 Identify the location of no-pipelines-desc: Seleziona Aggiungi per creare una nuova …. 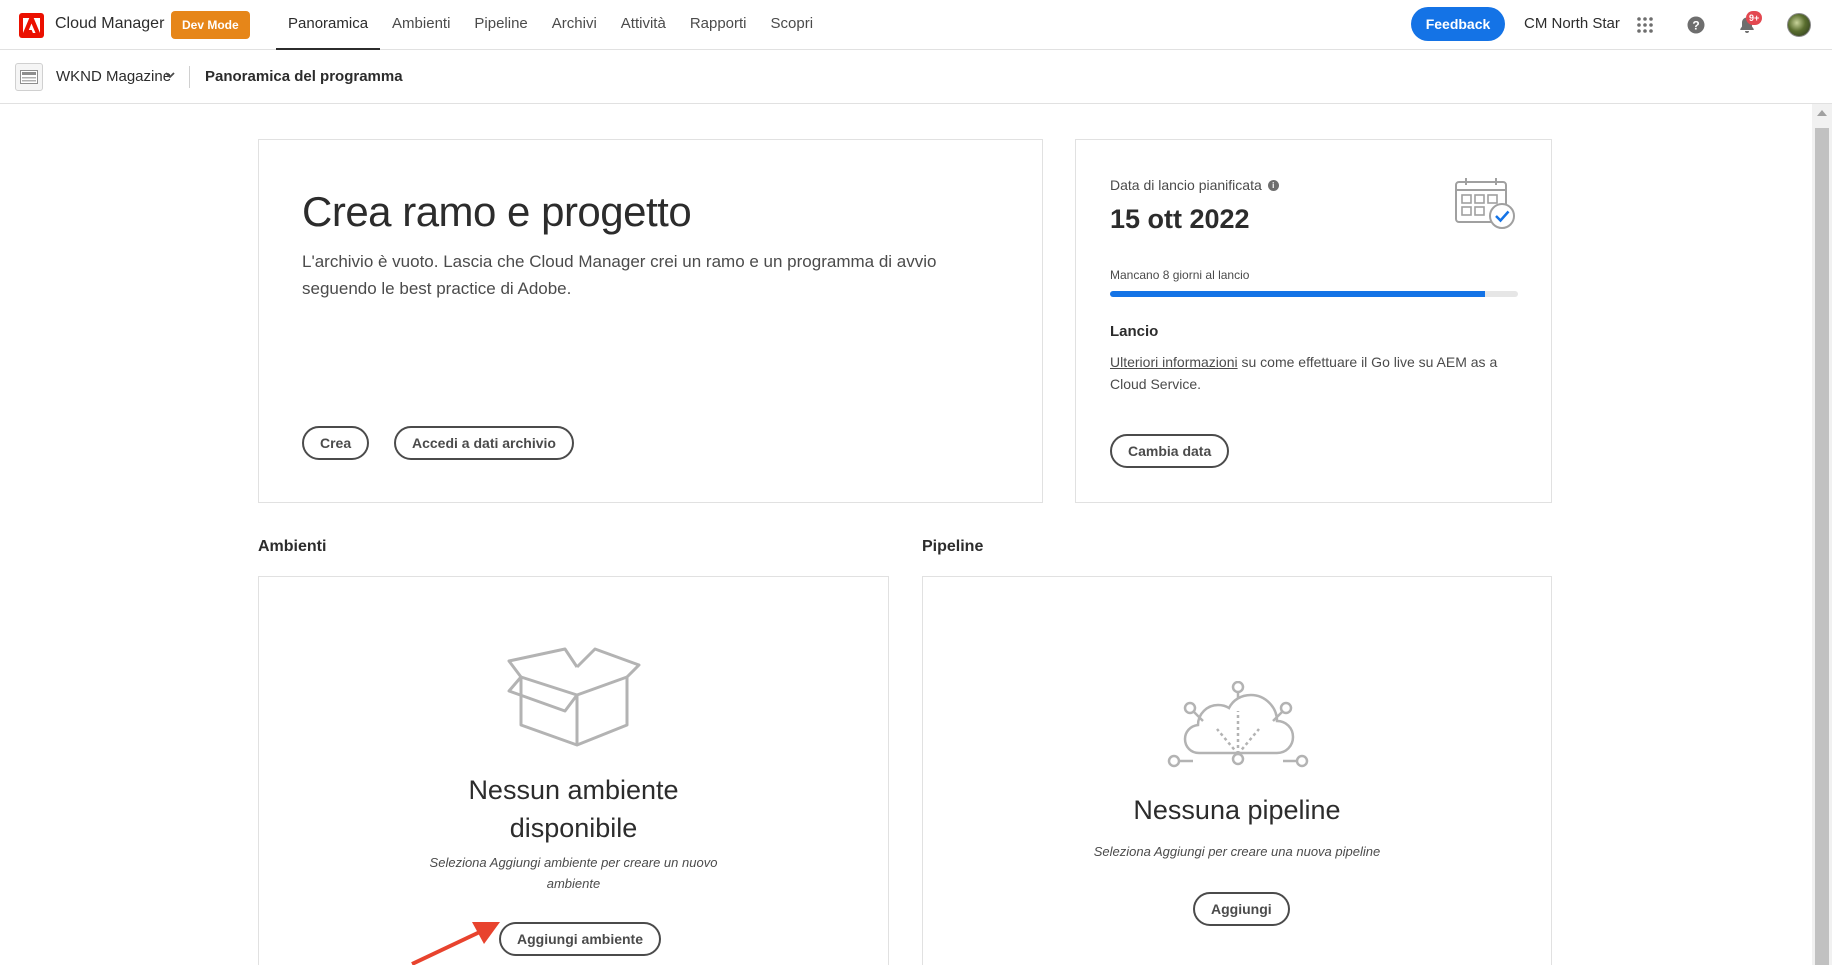
(1237, 851).